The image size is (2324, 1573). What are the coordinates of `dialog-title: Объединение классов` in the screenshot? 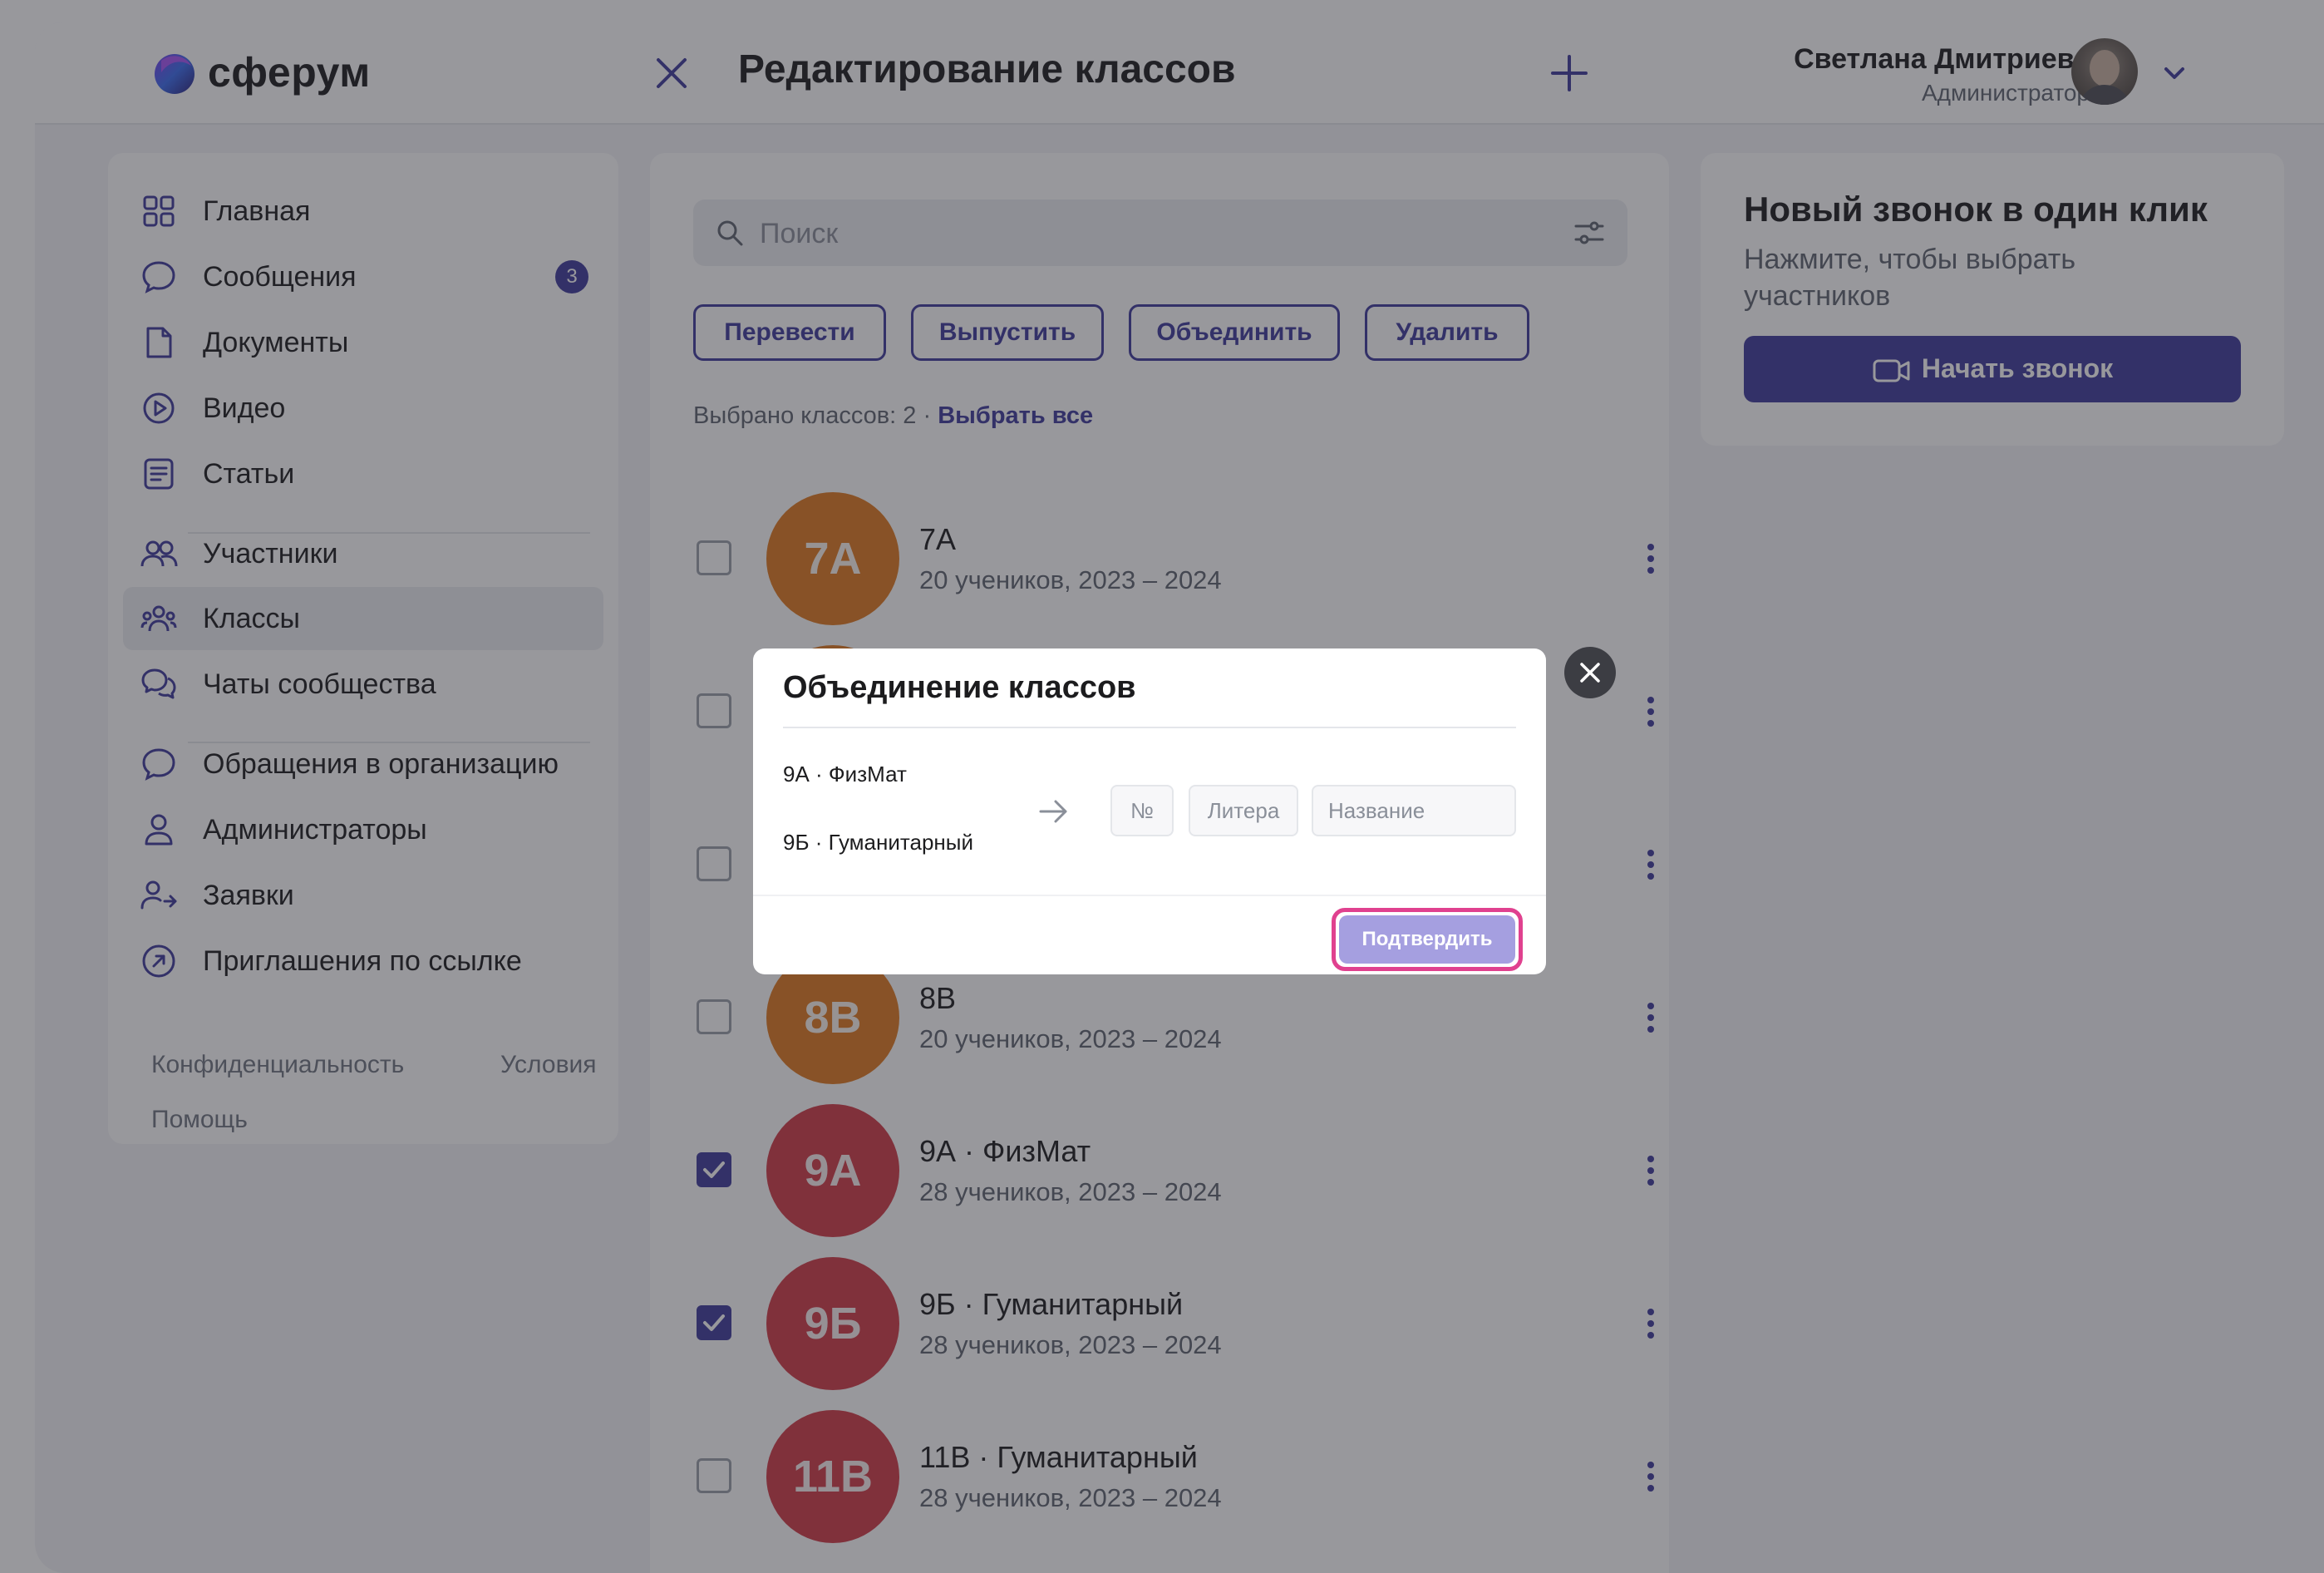 It's located at (959, 687).